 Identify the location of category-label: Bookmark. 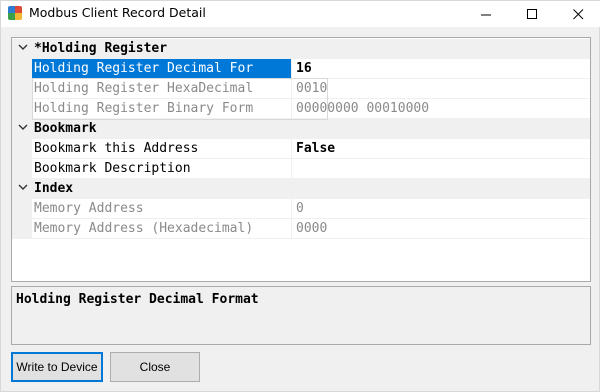
(65, 128).